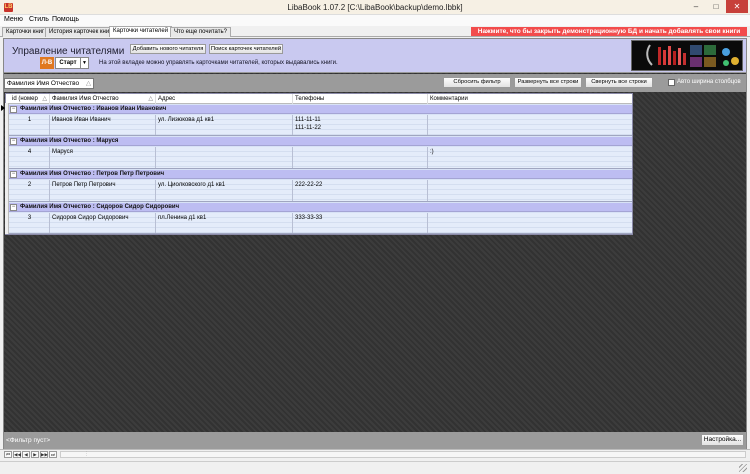 Image resolution: width=750 pixels, height=474 pixels. What do you see at coordinates (47, 63) in the screenshot?
I see `libabook-start-icon: Л-В` at bounding box center [47, 63].